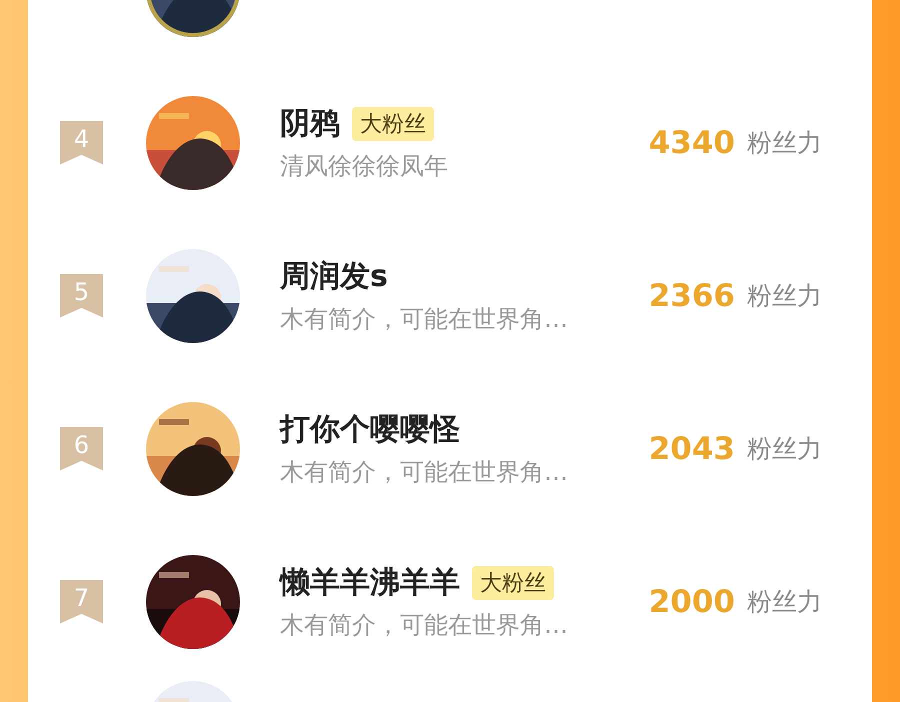 The width and height of the screenshot is (900, 702). I want to click on user-name: 打你个嘤嘤怪, so click(370, 430).